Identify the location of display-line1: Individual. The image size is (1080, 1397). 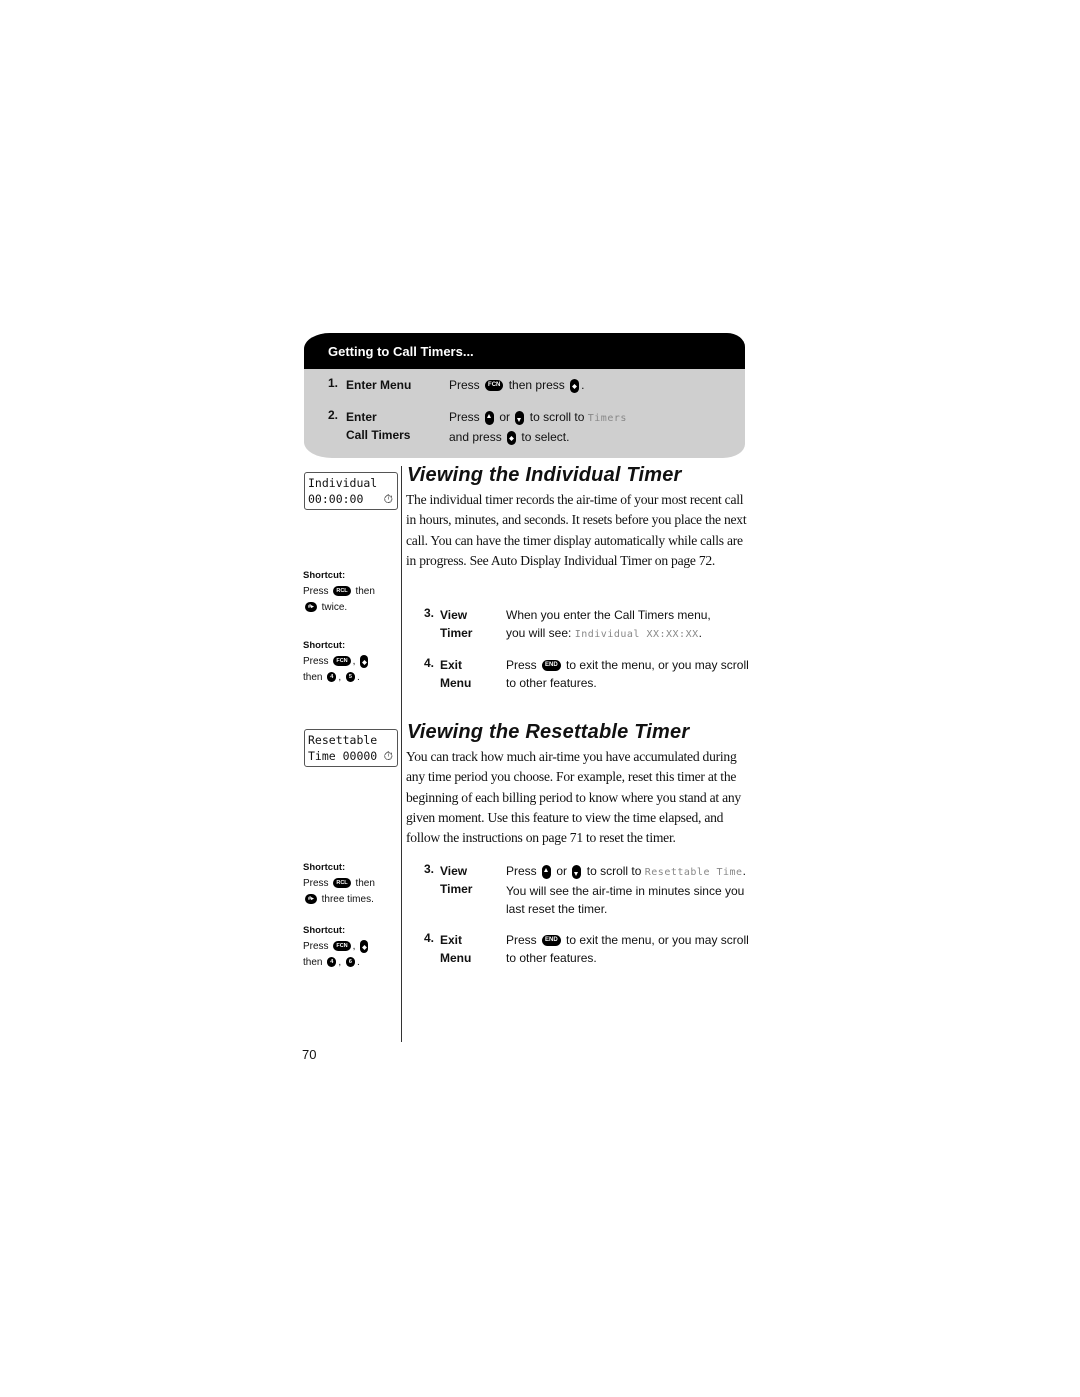
(343, 483).